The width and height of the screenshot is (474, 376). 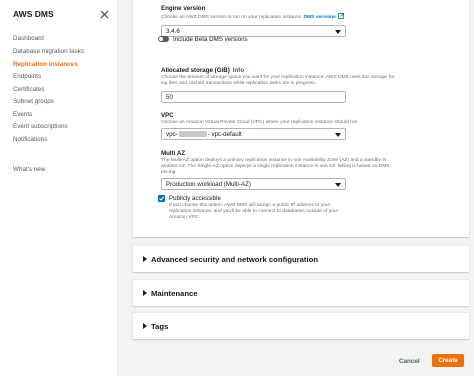 I want to click on include-beta-label: Include Beta DMS versions, so click(x=210, y=39).